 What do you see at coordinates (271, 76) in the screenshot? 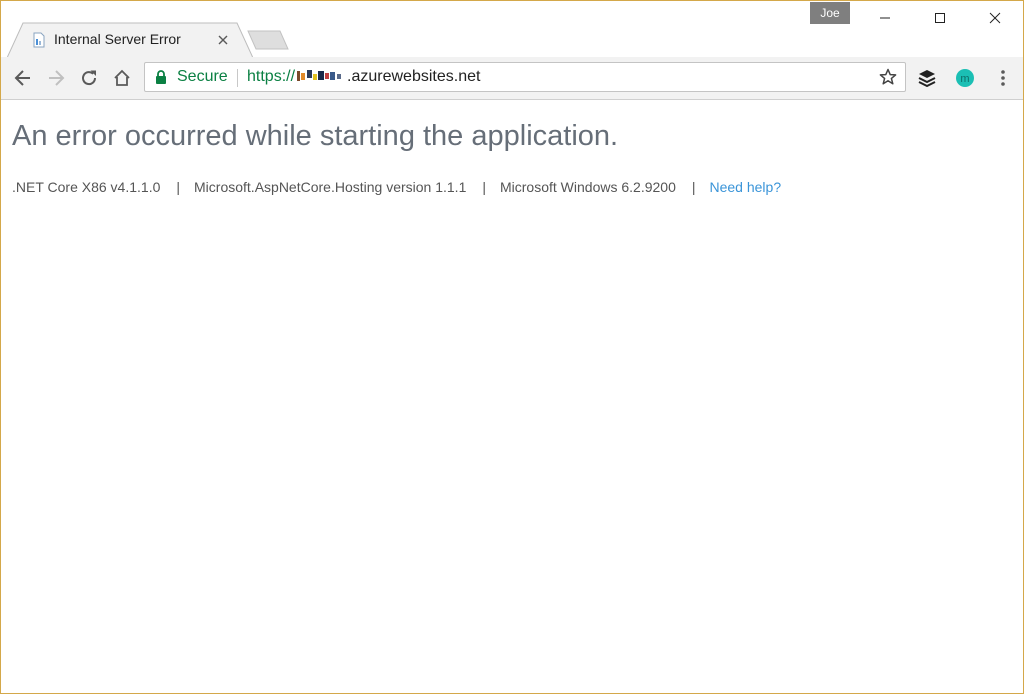
I see `url-scheme: https://` at bounding box center [271, 76].